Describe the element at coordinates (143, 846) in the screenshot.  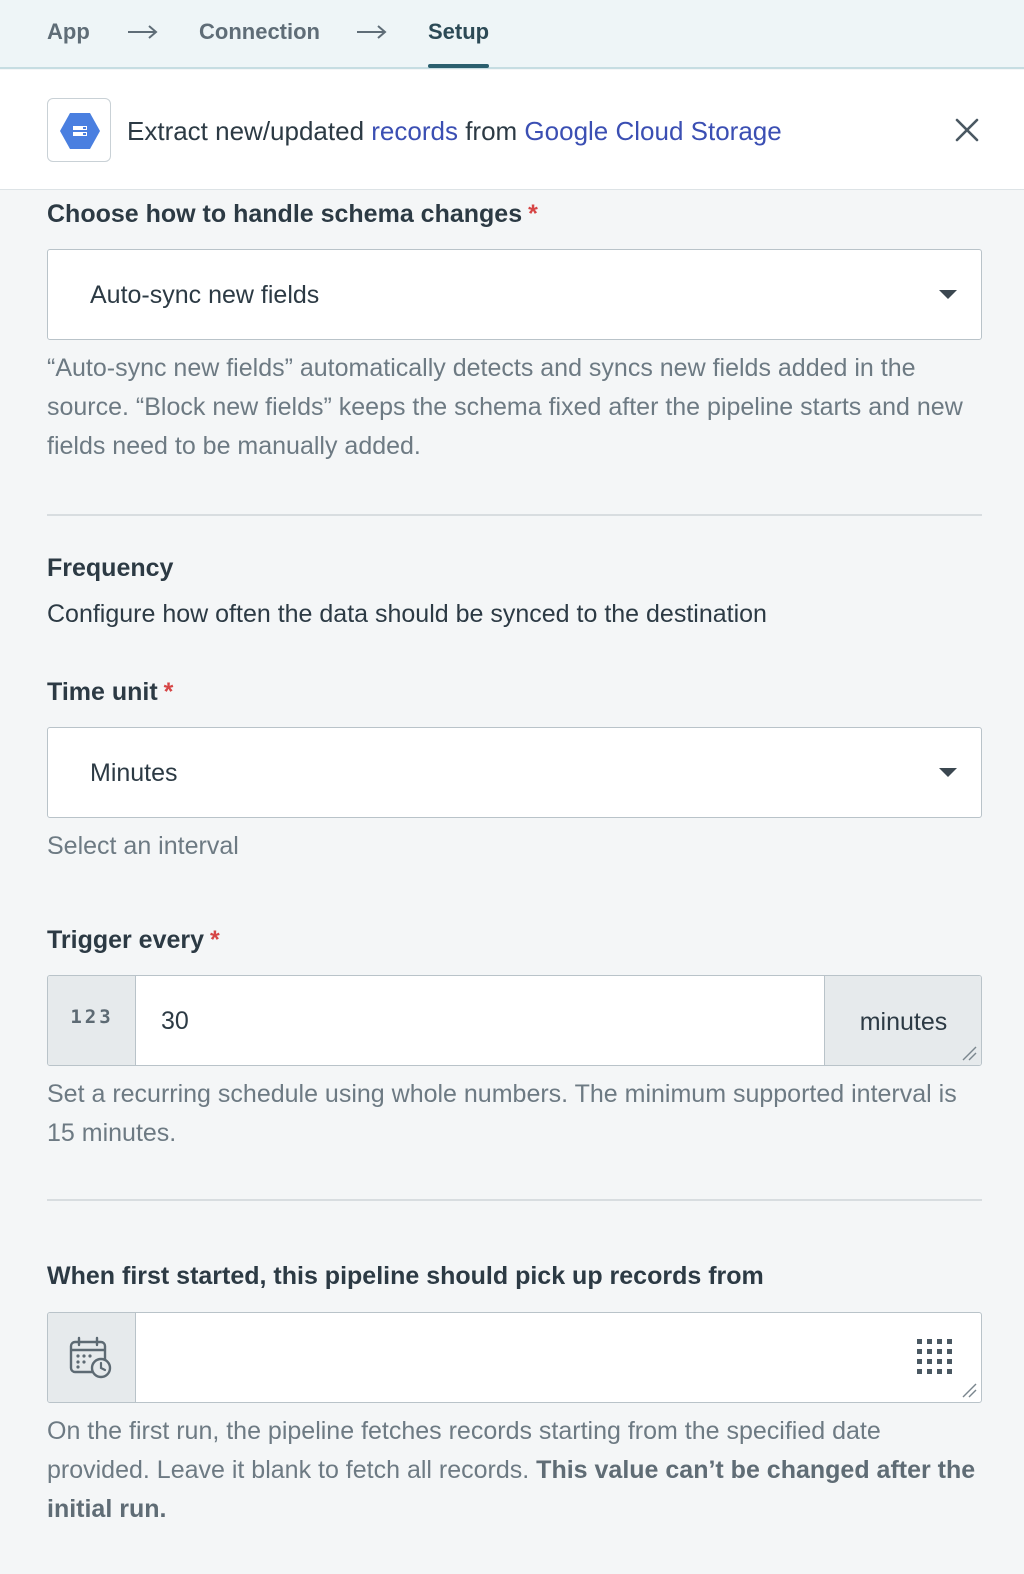
I see `time-unit-help: Select an interval` at that location.